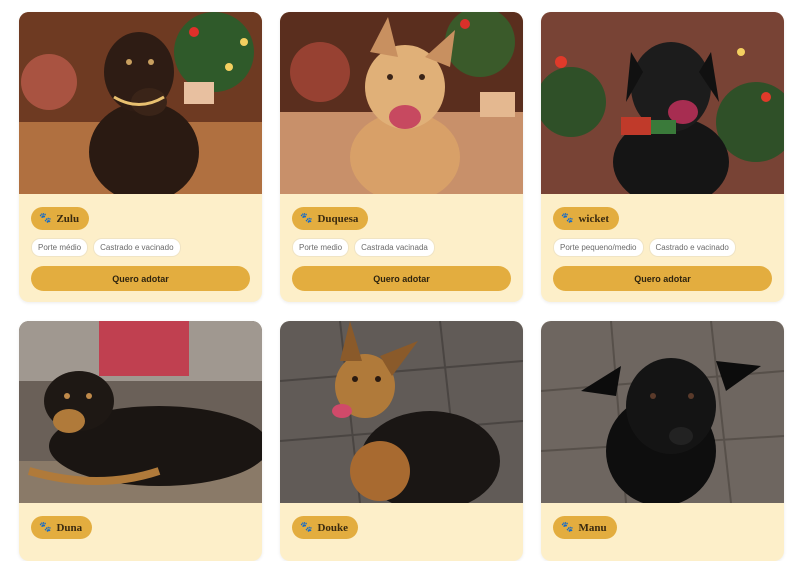 The width and height of the screenshot is (800, 561). What do you see at coordinates (593, 218) in the screenshot?
I see `dog-name: wicket` at bounding box center [593, 218].